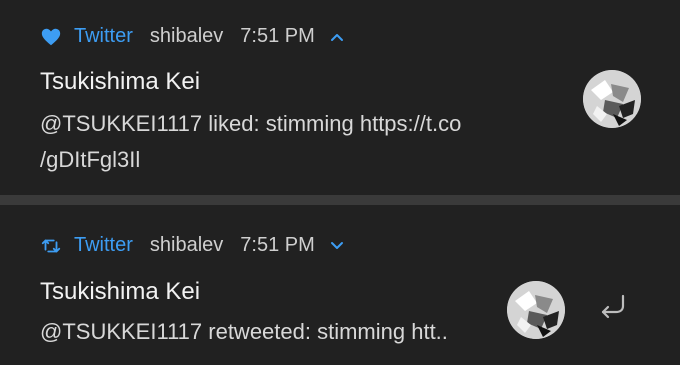  I want to click on chevron-up-icon, so click(337, 37).